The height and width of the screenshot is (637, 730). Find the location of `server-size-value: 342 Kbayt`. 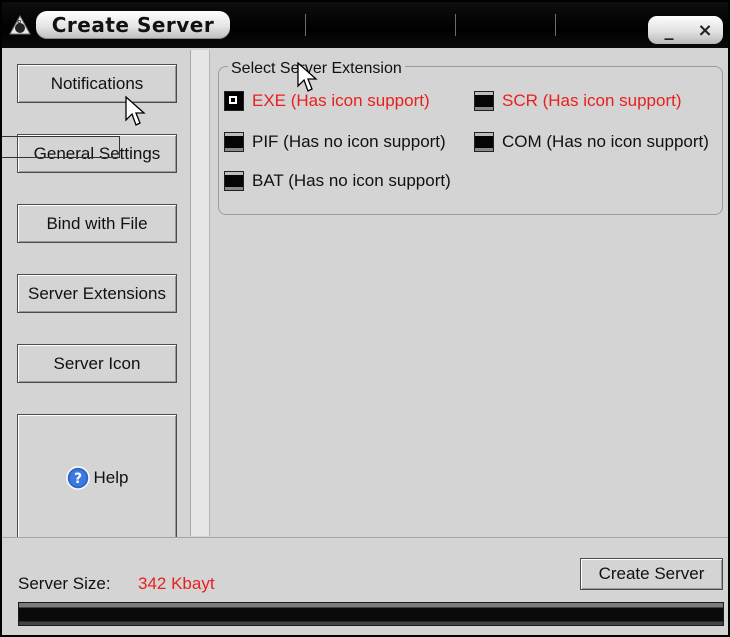

server-size-value: 342 Kbayt is located at coordinates (176, 583).